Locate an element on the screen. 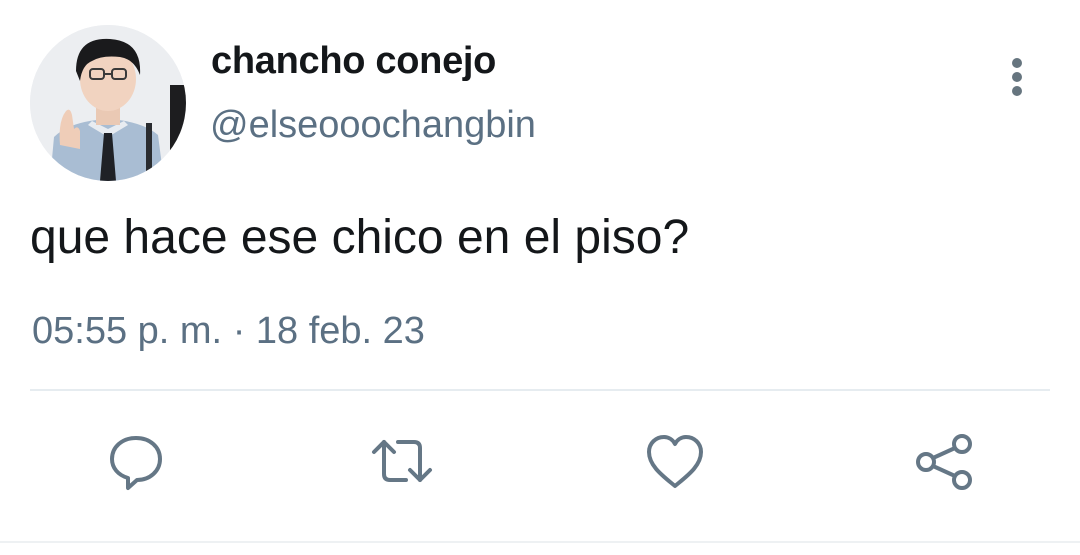 This screenshot has width=1080, height=555. author-display-name: chancho conejo is located at coordinates (353, 61).